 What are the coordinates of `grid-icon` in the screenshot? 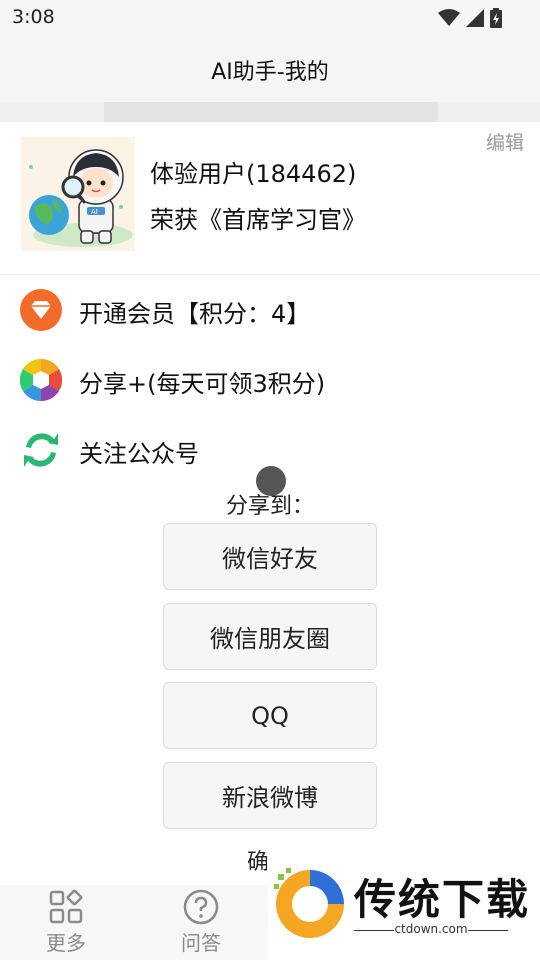 It's located at (66, 906).